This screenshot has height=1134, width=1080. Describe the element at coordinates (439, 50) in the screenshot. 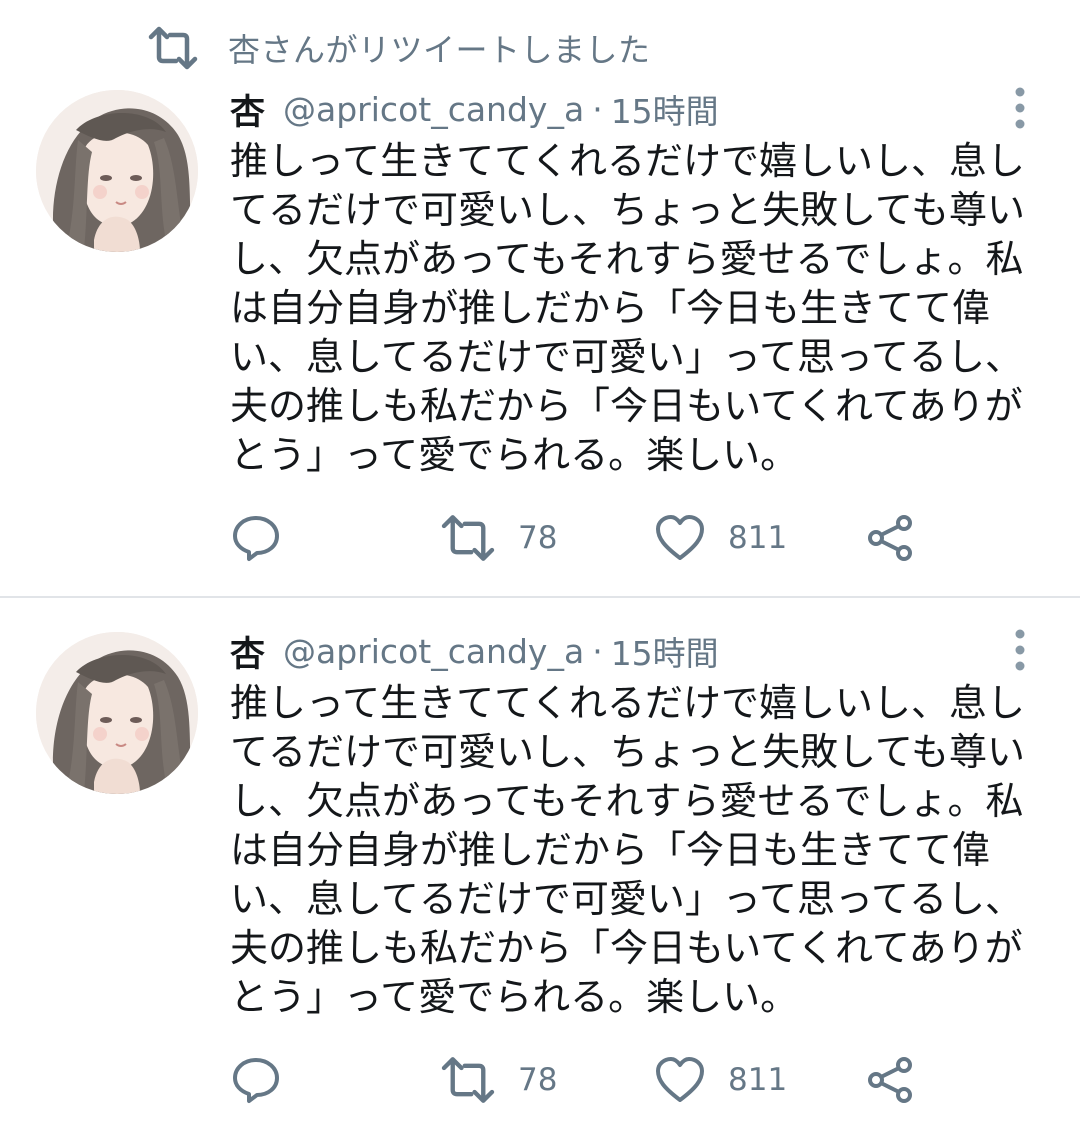

I see `retweet-context-label: 杏さんがリツイートしました` at that location.